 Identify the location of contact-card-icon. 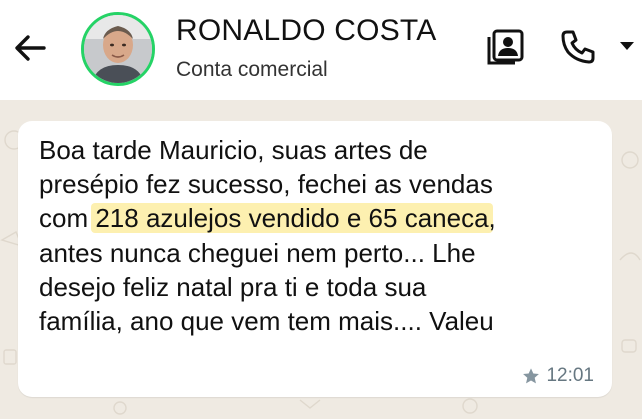
(505, 47).